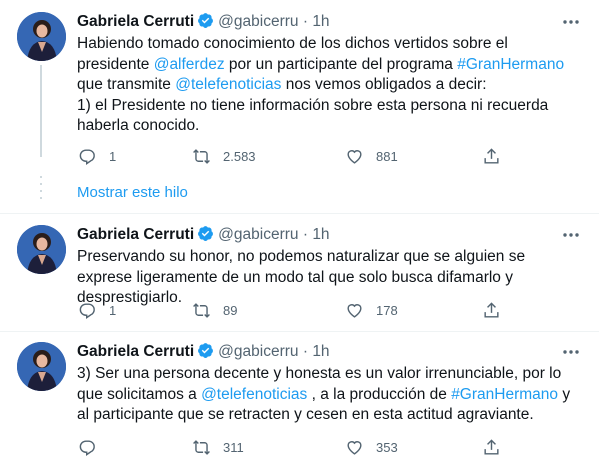 This screenshot has height=470, width=599. What do you see at coordinates (371, 447) in the screenshot?
I see `like-button: 353` at bounding box center [371, 447].